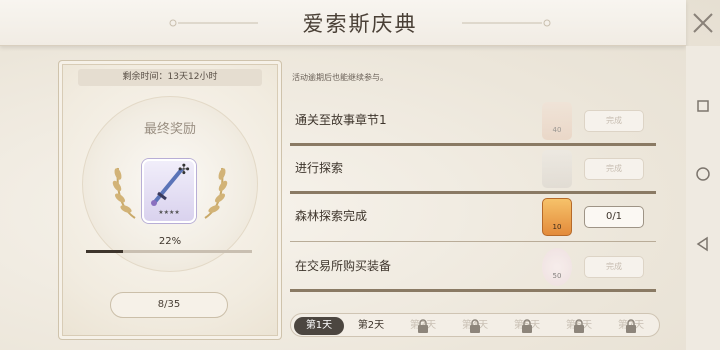 The image size is (720, 350). What do you see at coordinates (169, 129) in the screenshot?
I see `final-reward-title: 最终奖励` at bounding box center [169, 129].